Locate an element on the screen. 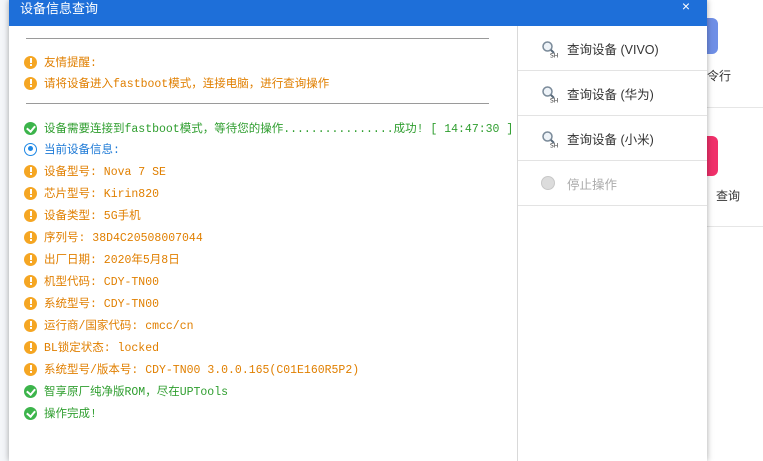 The height and width of the screenshot is (461, 763). log-line: 序列号: 38D4C20508007044 is located at coordinates (113, 237).